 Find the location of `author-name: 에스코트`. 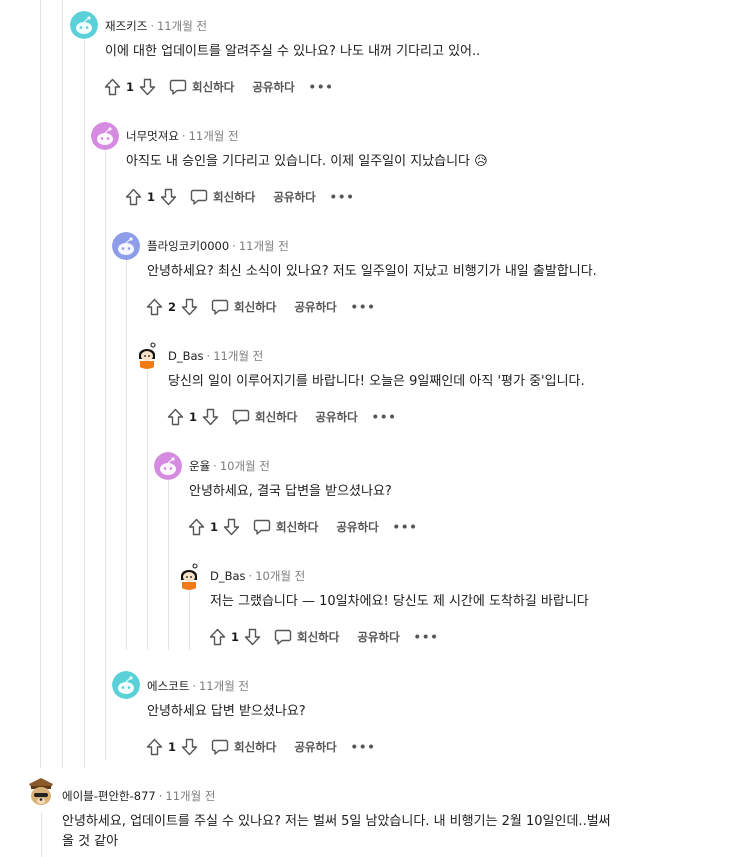

author-name: 에스코트 is located at coordinates (168, 686).